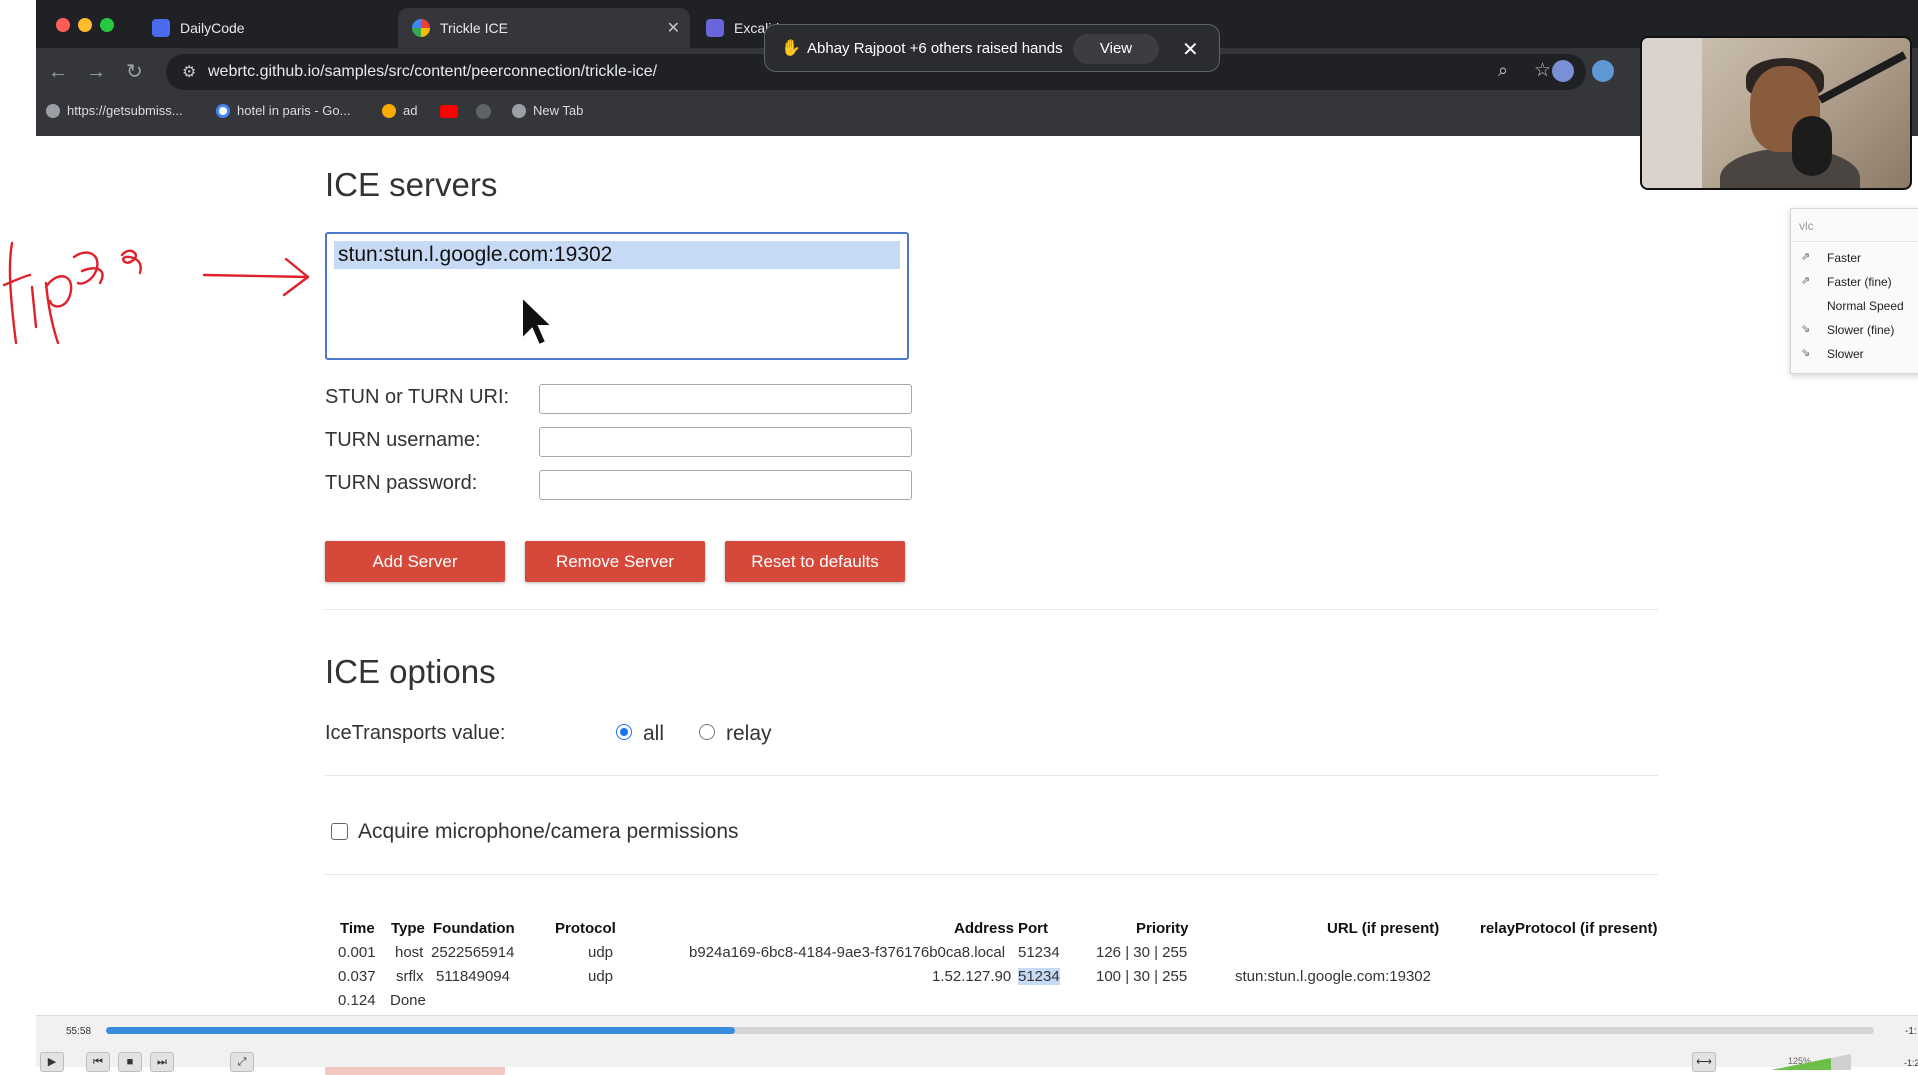 This screenshot has height=1075, width=1918. Describe the element at coordinates (98, 1062) in the screenshot. I see `skip-back-icon: ⏮` at that location.